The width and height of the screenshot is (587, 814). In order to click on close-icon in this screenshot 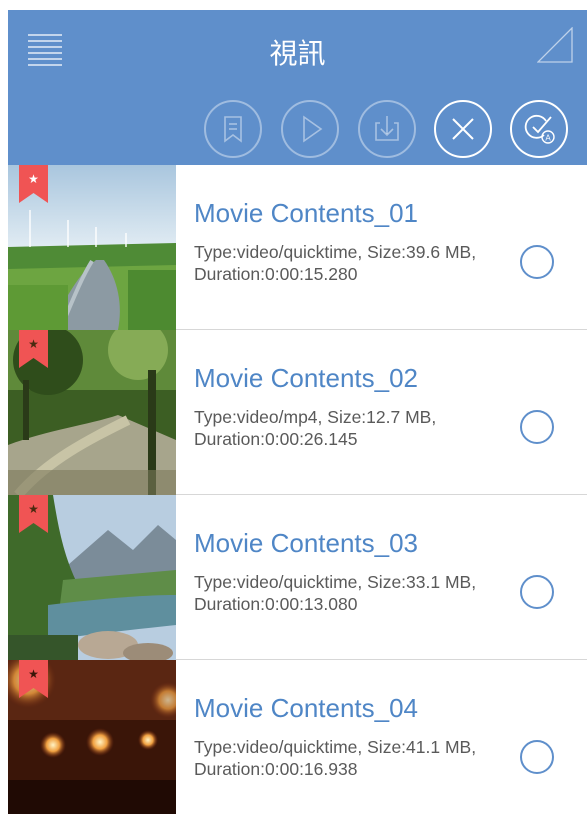, I will do `click(463, 129)`.